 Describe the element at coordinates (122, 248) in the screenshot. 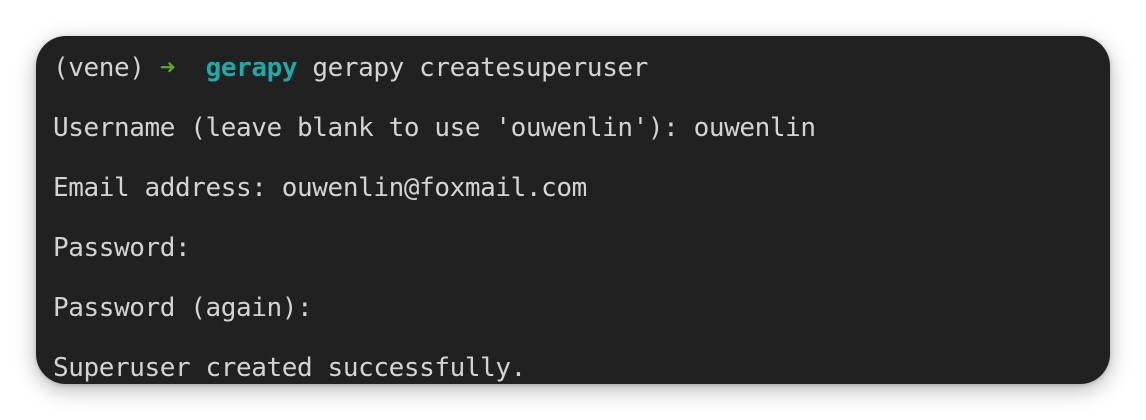

I see `output-line-password: Password:` at that location.